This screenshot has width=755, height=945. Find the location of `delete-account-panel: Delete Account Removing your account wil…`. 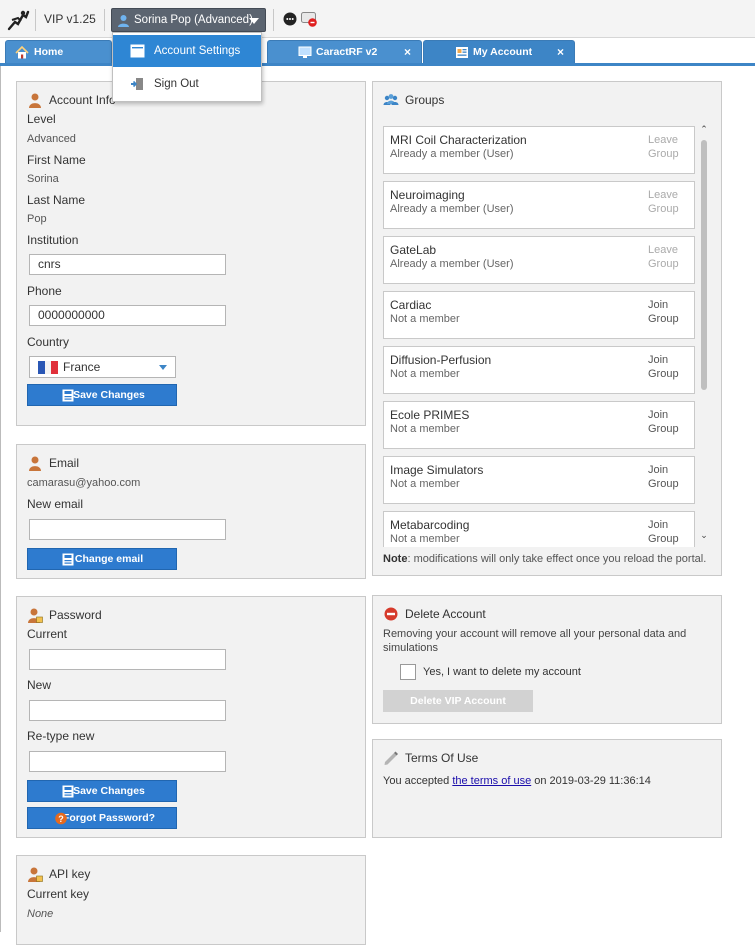

delete-account-panel: Delete Account Removing your account wil… is located at coordinates (547, 659).